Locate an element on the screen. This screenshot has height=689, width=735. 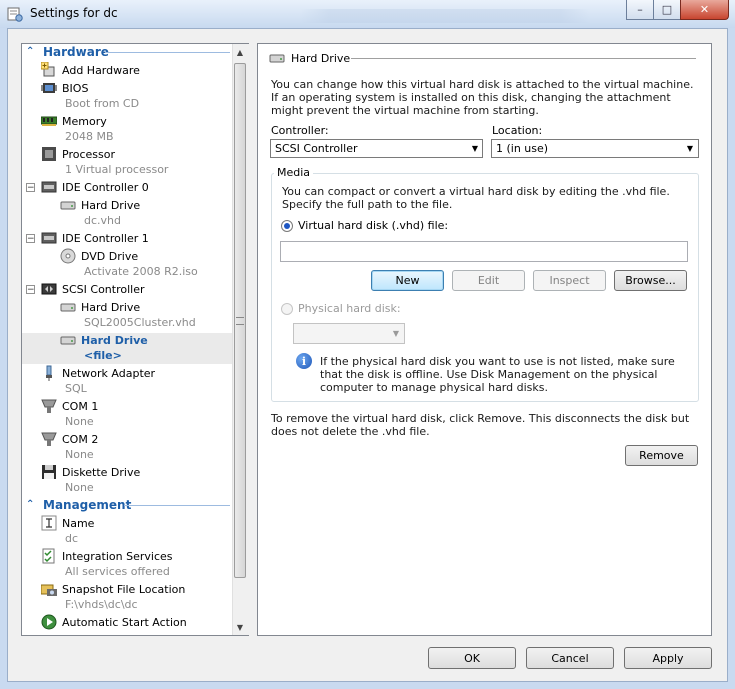
tree-item-label: COM 2 is located at coordinates (80, 439).